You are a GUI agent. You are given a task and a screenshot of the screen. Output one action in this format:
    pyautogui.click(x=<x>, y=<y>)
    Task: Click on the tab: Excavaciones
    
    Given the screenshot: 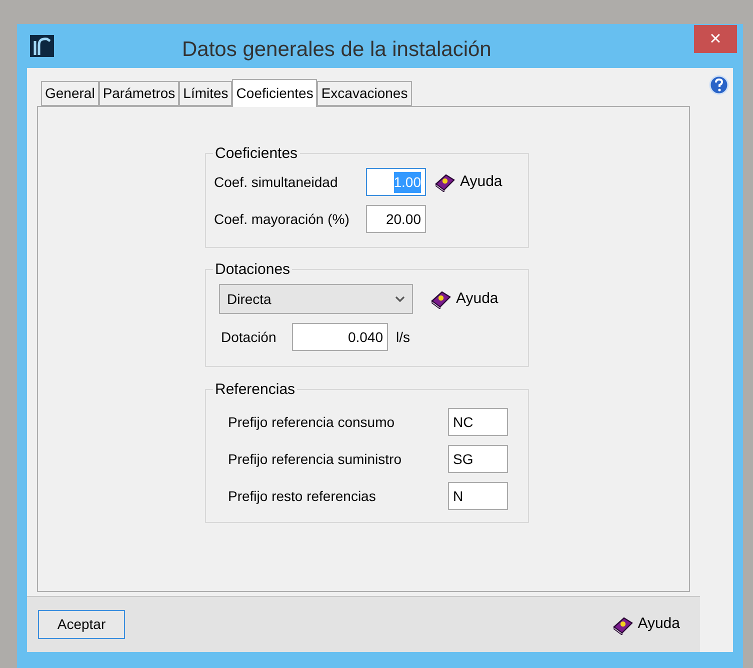 What is the action you would take?
    pyautogui.click(x=364, y=93)
    